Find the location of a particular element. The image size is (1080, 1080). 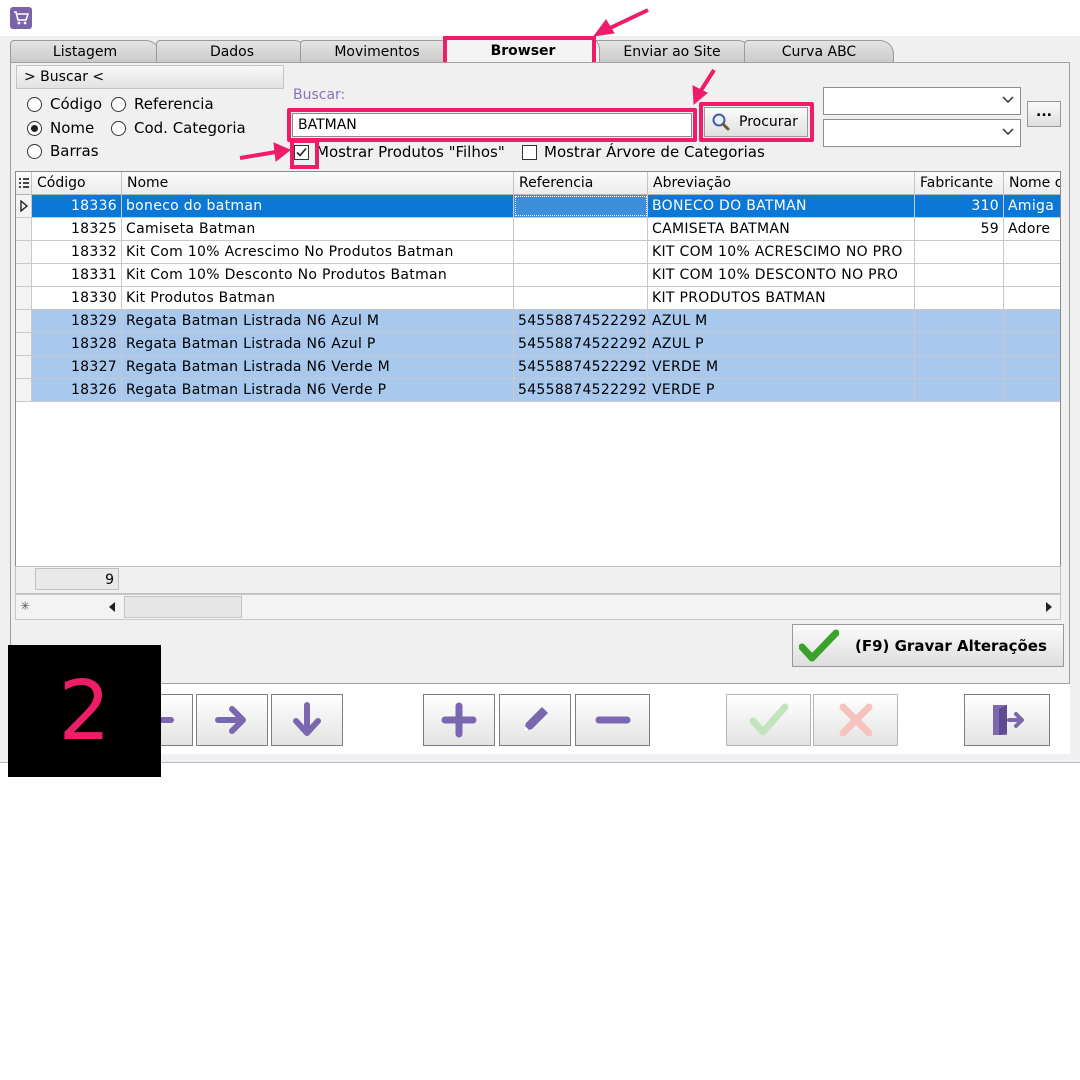

cell-nome: Regata Batman Listrada N6 Azul P is located at coordinates (318, 344).